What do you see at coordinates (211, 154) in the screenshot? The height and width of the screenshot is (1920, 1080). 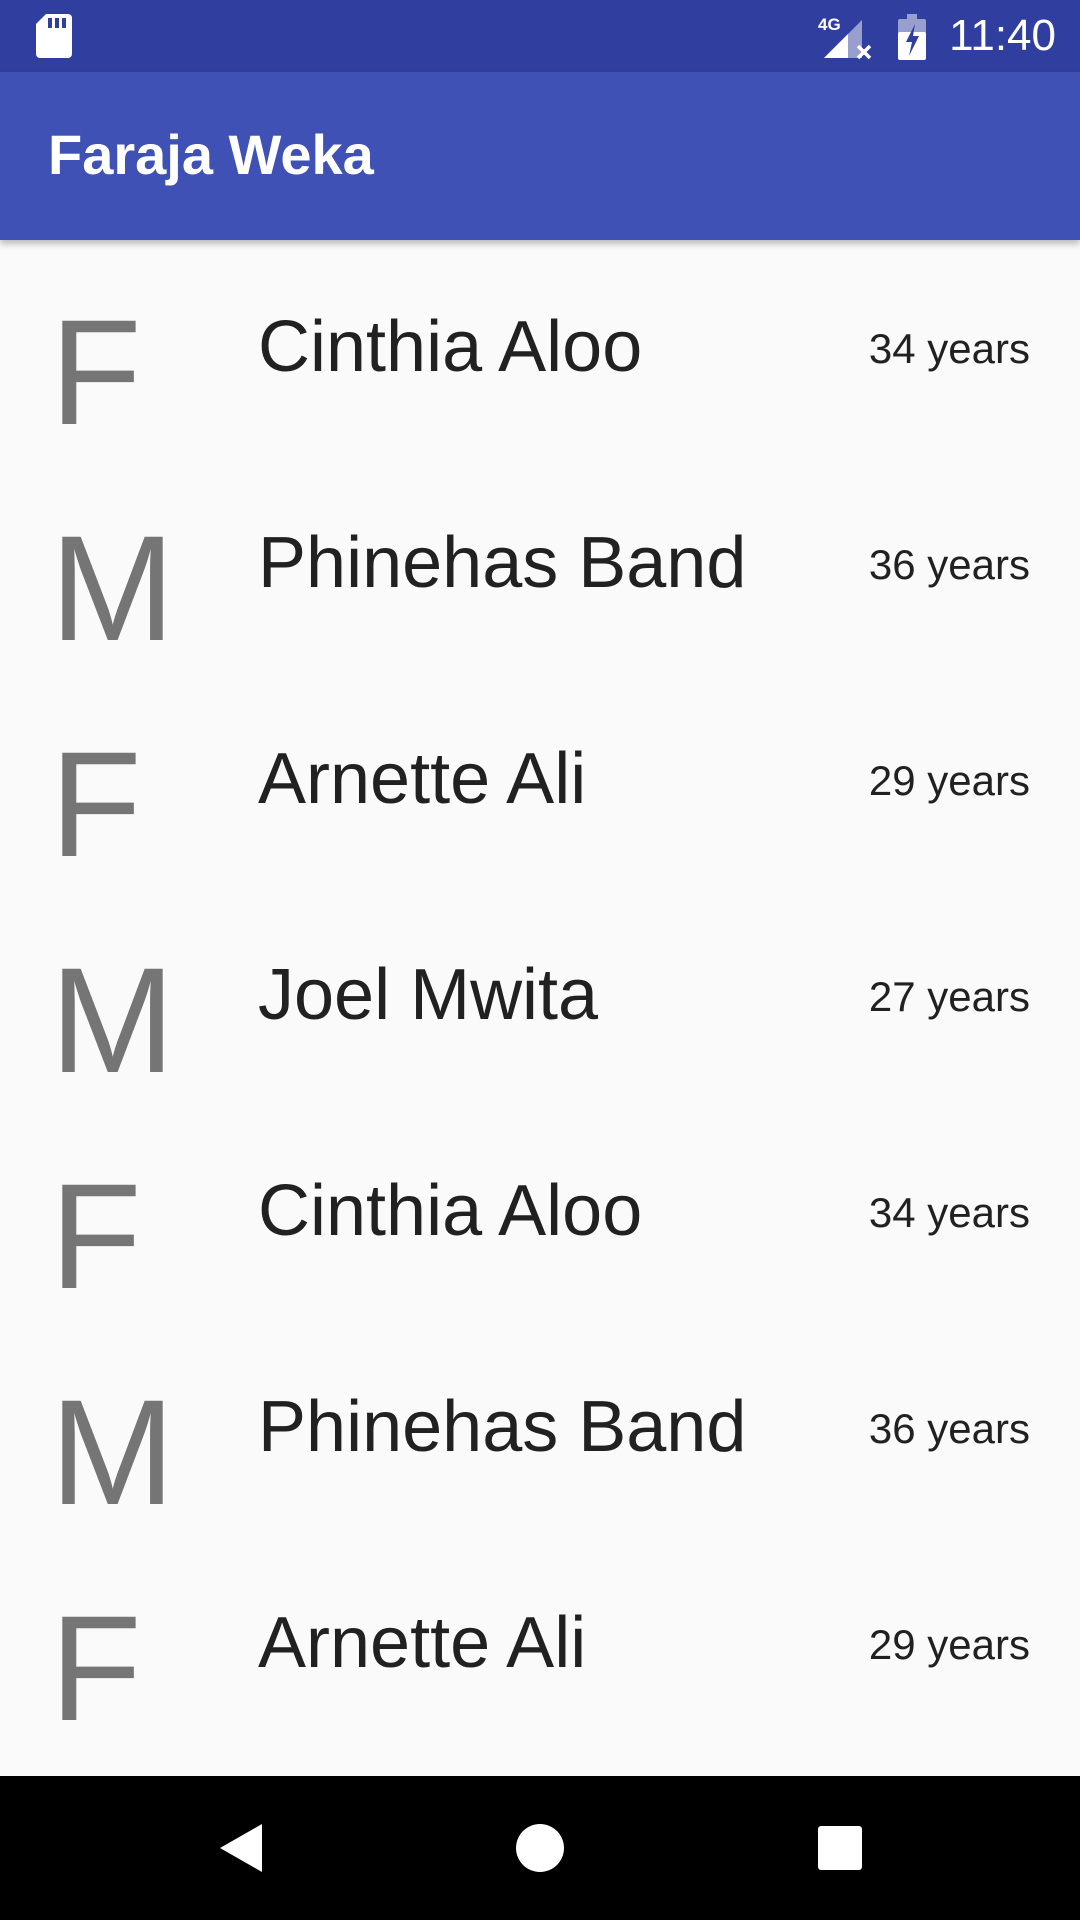 I see `app-title: Faraja Weka` at bounding box center [211, 154].